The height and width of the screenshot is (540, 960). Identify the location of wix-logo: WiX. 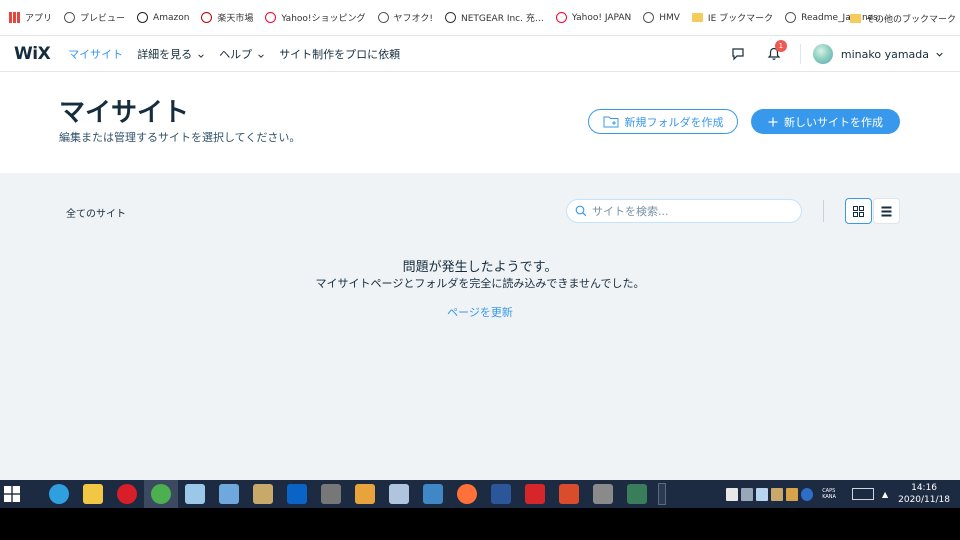
(32, 54).